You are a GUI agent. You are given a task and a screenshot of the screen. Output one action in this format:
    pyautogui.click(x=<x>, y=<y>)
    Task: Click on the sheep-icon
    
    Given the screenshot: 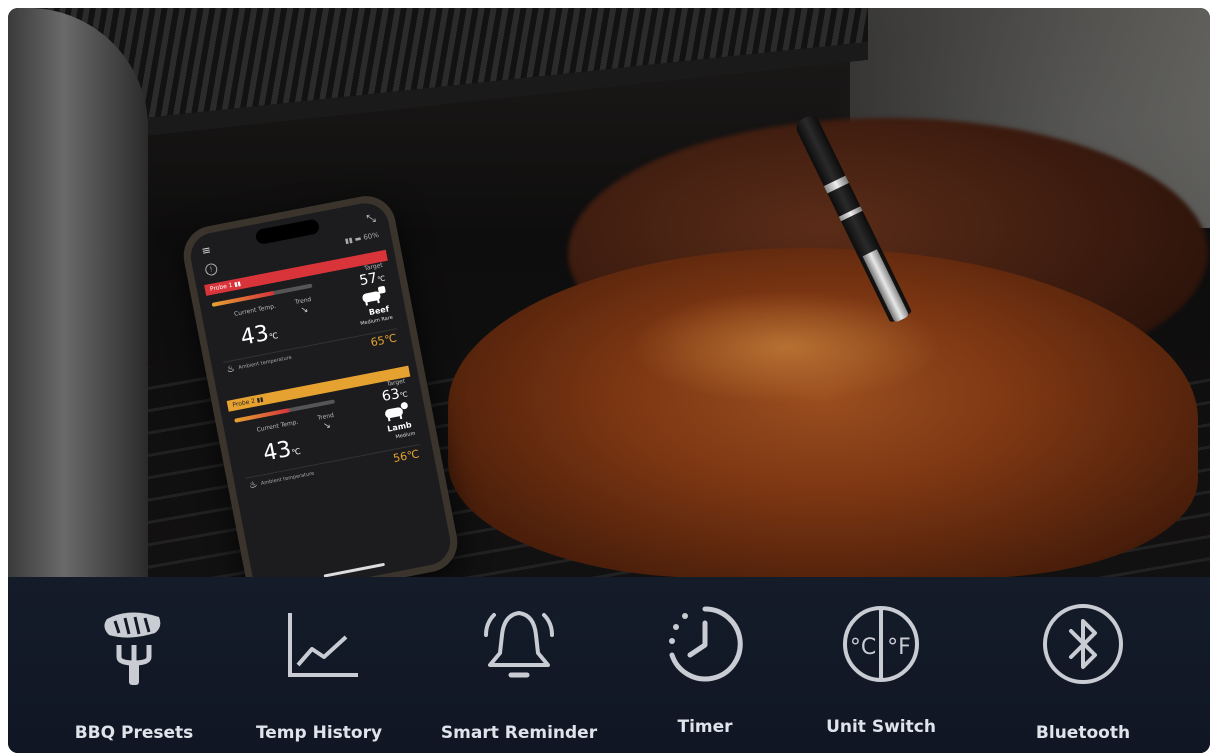 What is the action you would take?
    pyautogui.click(x=396, y=412)
    